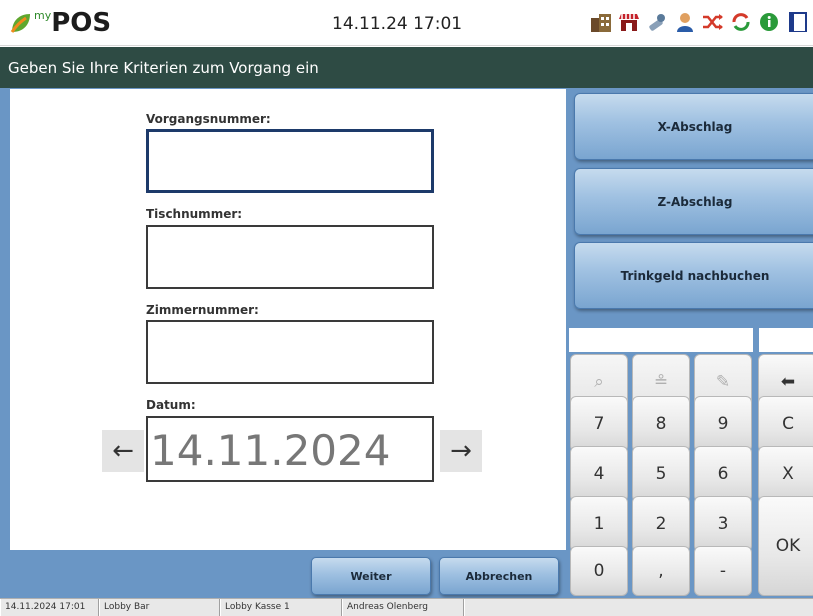  What do you see at coordinates (797, 22) in the screenshot?
I see `window-icon` at bounding box center [797, 22].